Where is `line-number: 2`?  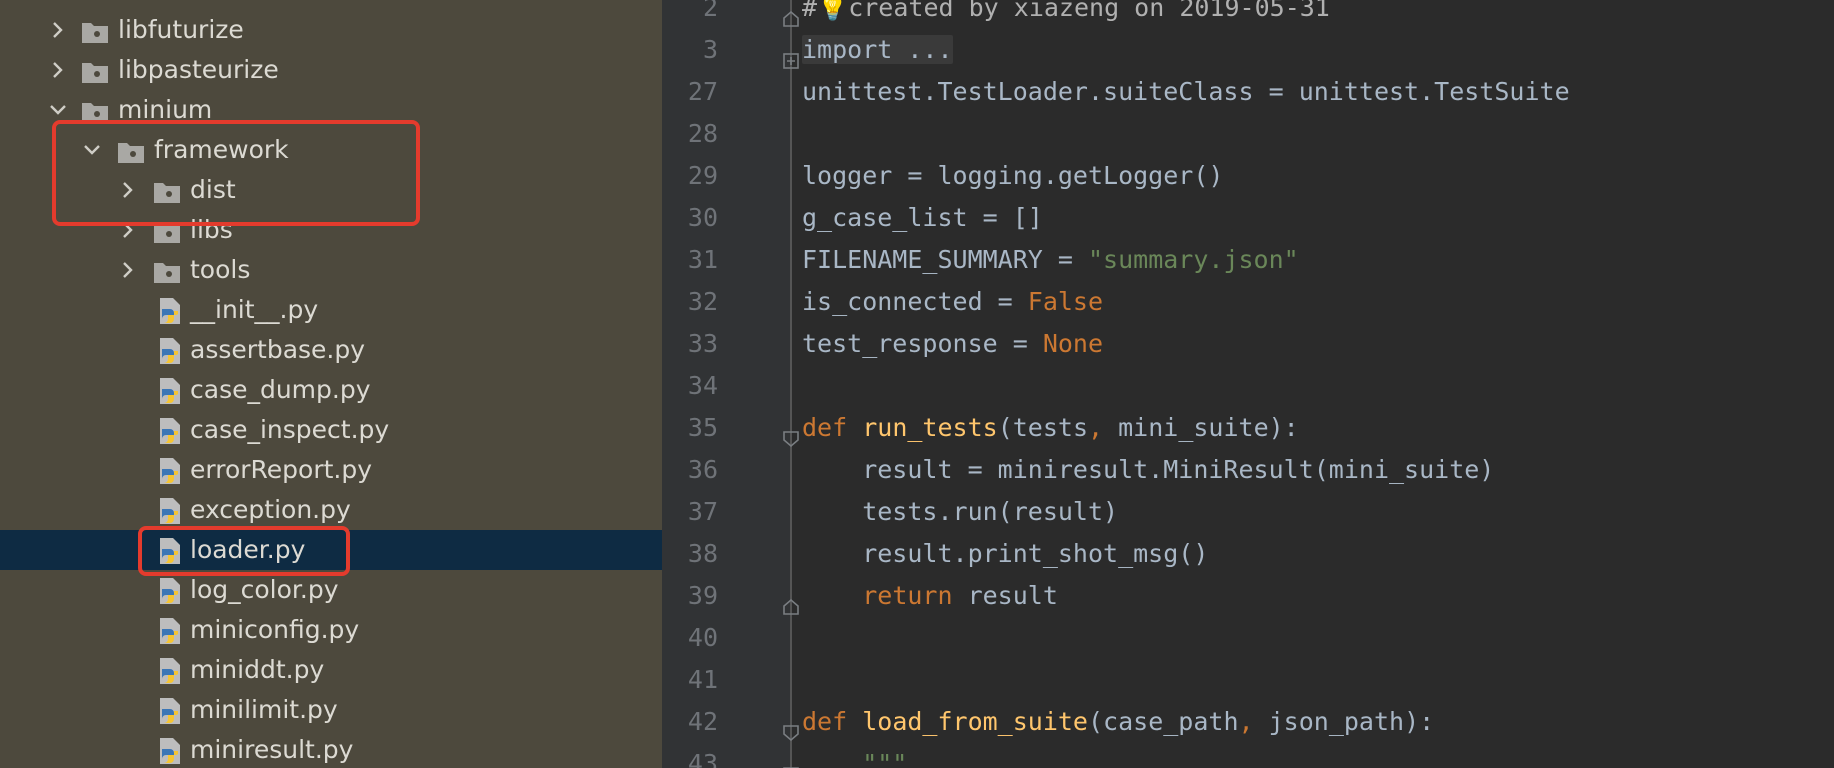
line-number: 2 is located at coordinates (710, 11).